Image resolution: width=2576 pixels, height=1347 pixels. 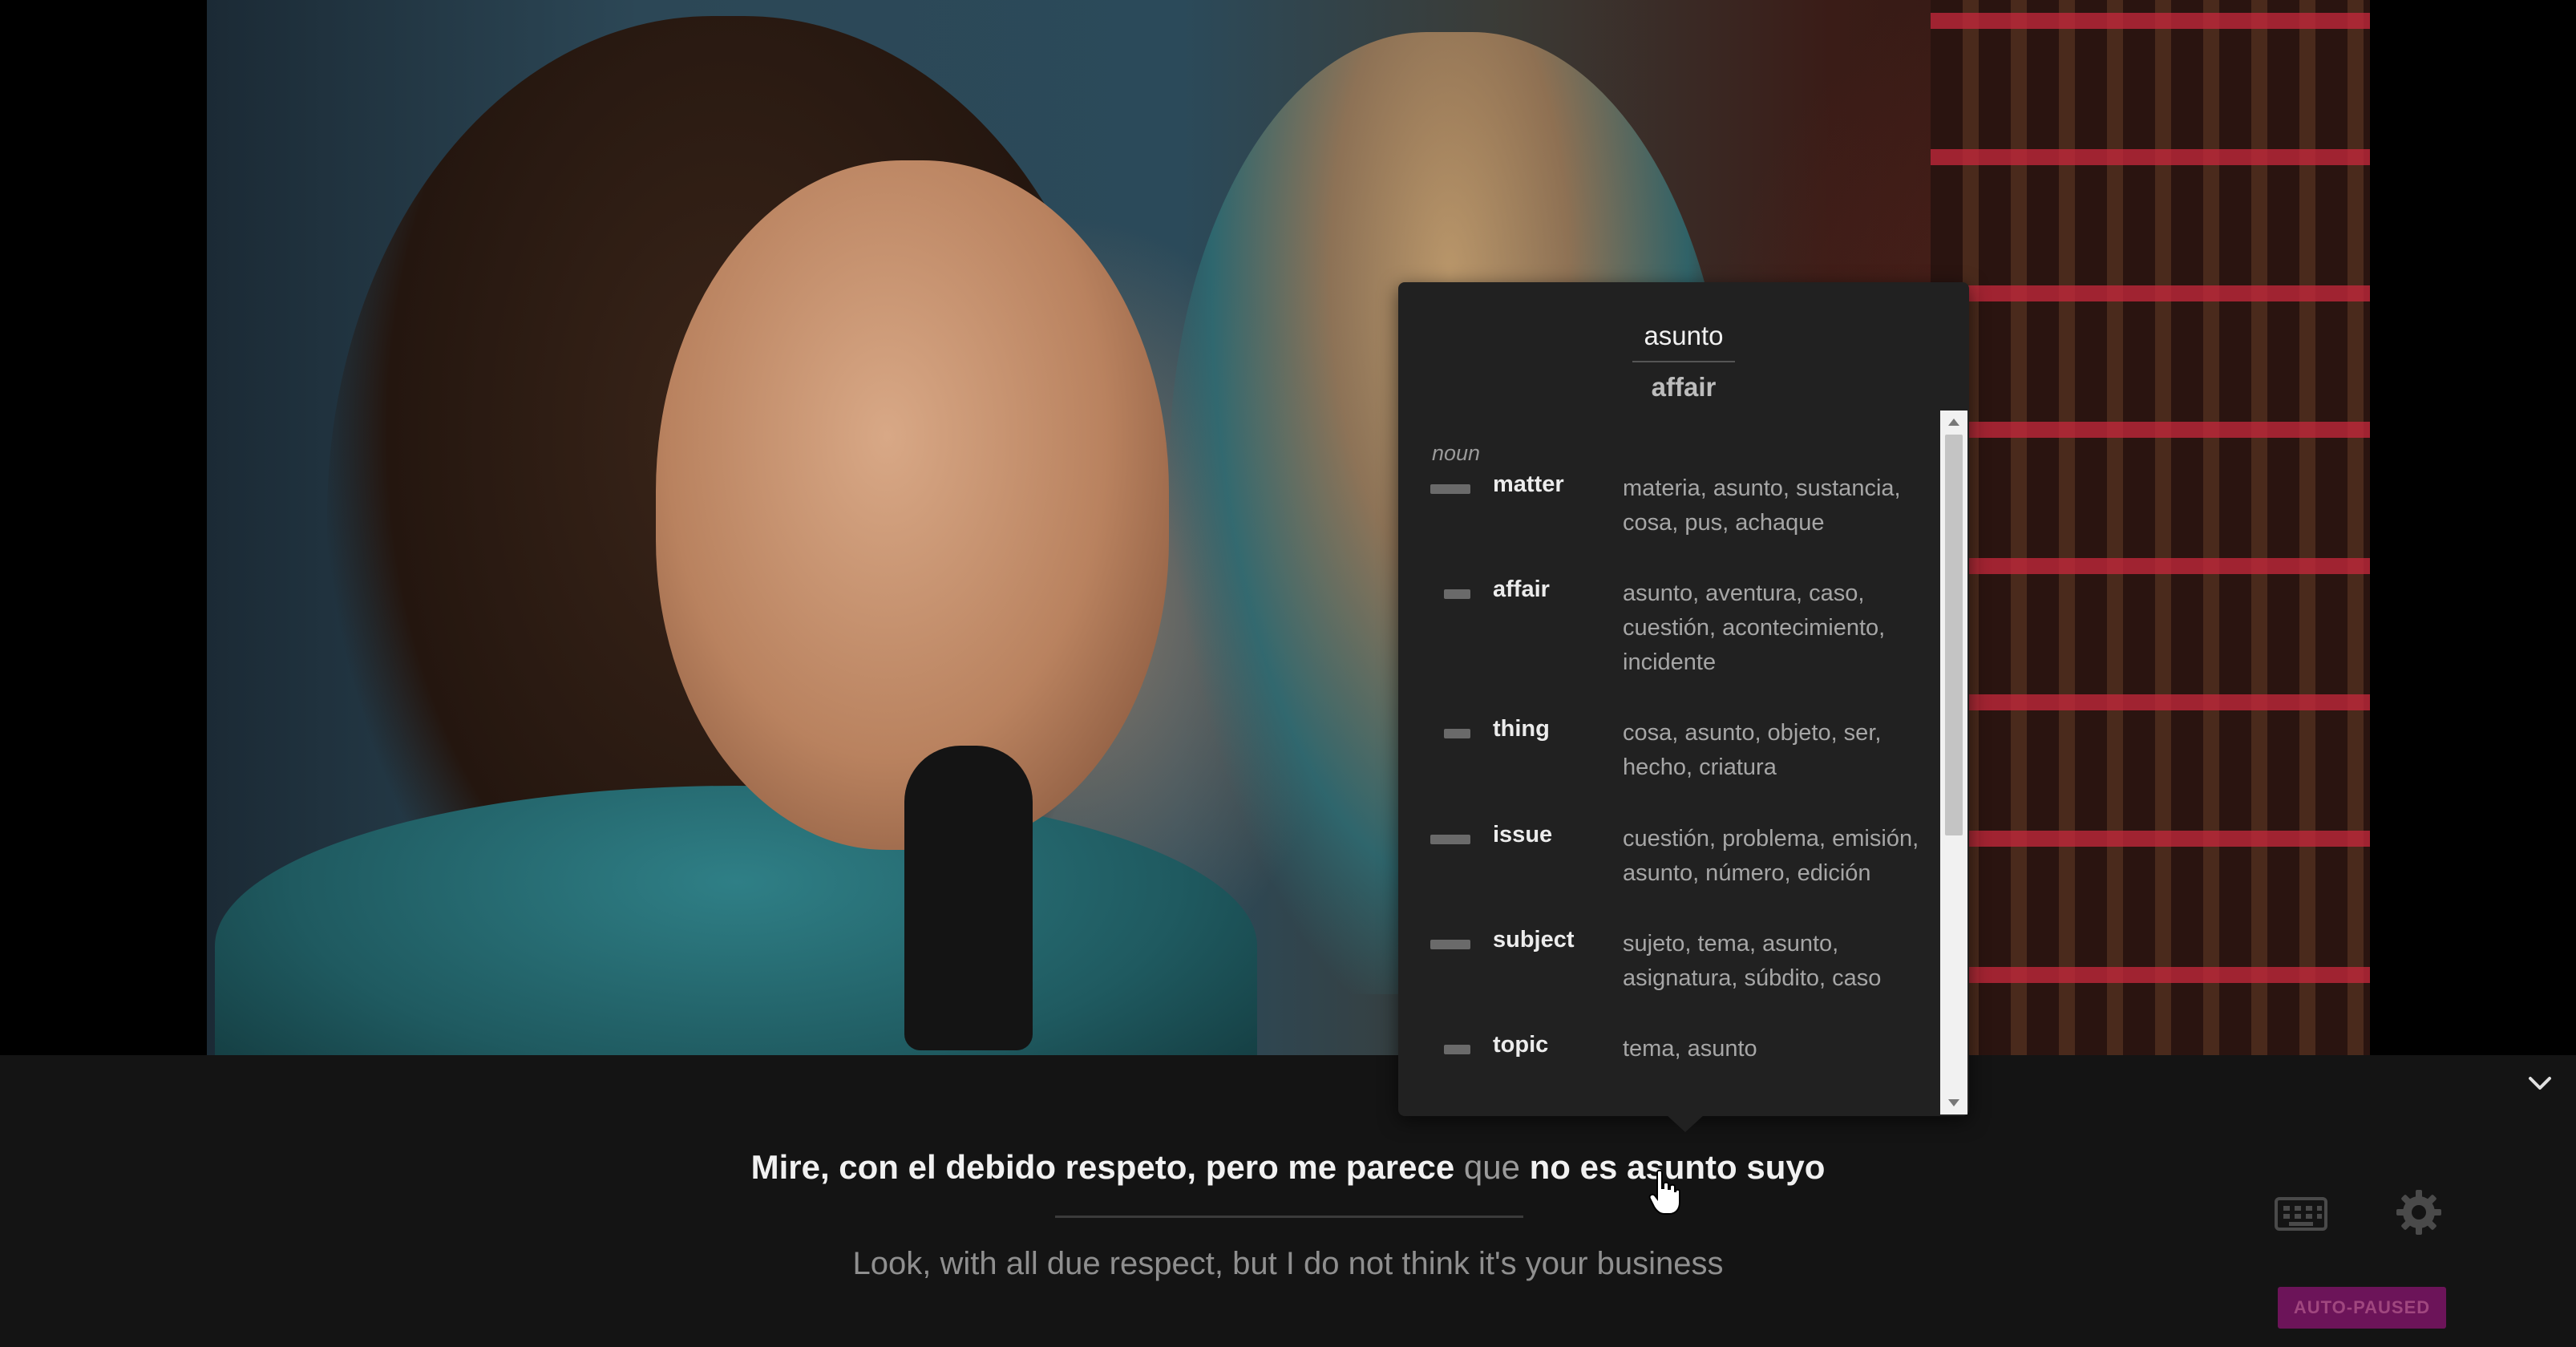 What do you see at coordinates (1953, 423) in the screenshot?
I see `scroll-up-arrow-icon` at bounding box center [1953, 423].